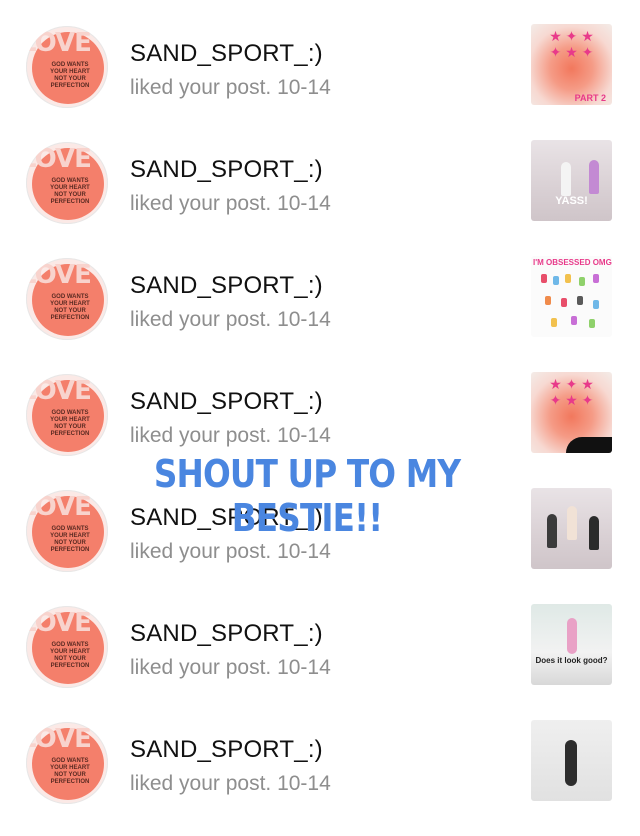  I want to click on thumbnail-caption: I'M OBSESSED OMG, so click(572, 262).